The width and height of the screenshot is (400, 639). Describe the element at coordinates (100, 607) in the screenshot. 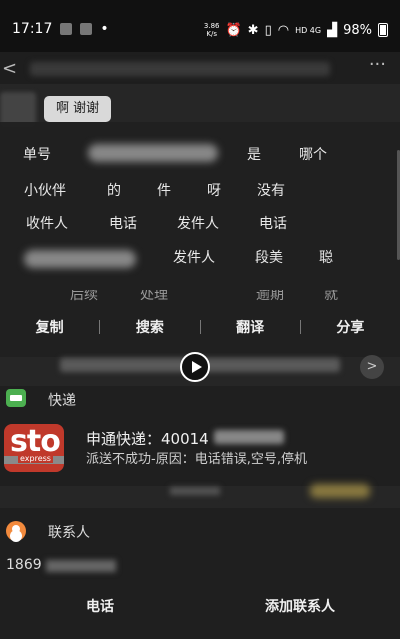

I see `call-button: 电话` at that location.